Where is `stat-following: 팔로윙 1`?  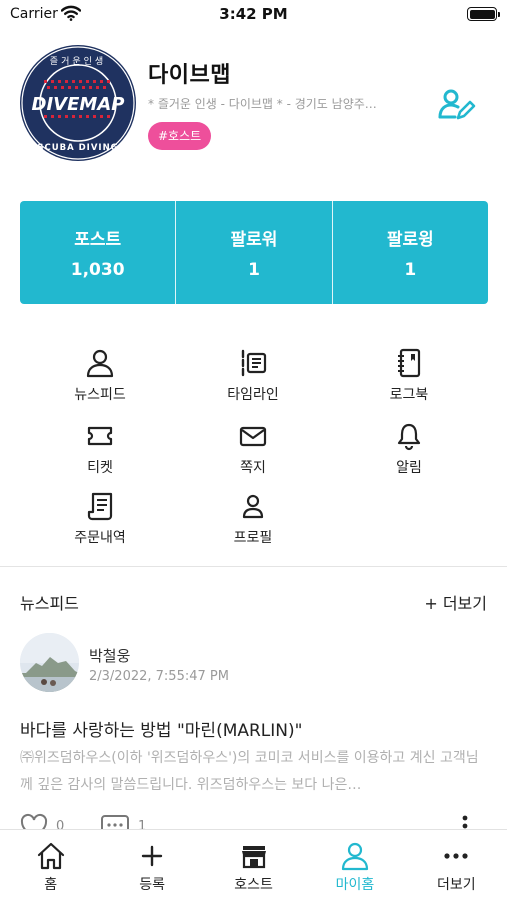 stat-following: 팔로윙 1 is located at coordinates (409, 252).